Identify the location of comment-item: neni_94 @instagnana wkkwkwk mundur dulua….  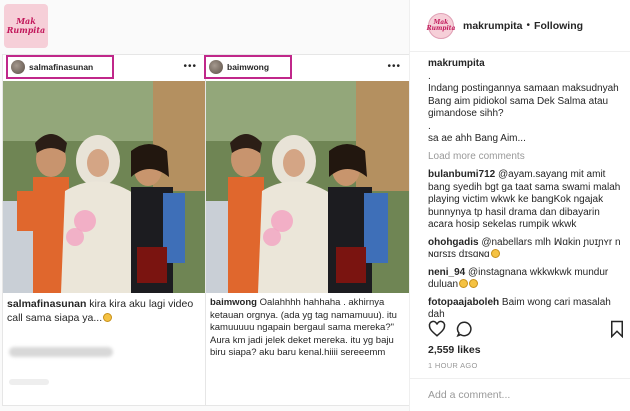
(527, 279).